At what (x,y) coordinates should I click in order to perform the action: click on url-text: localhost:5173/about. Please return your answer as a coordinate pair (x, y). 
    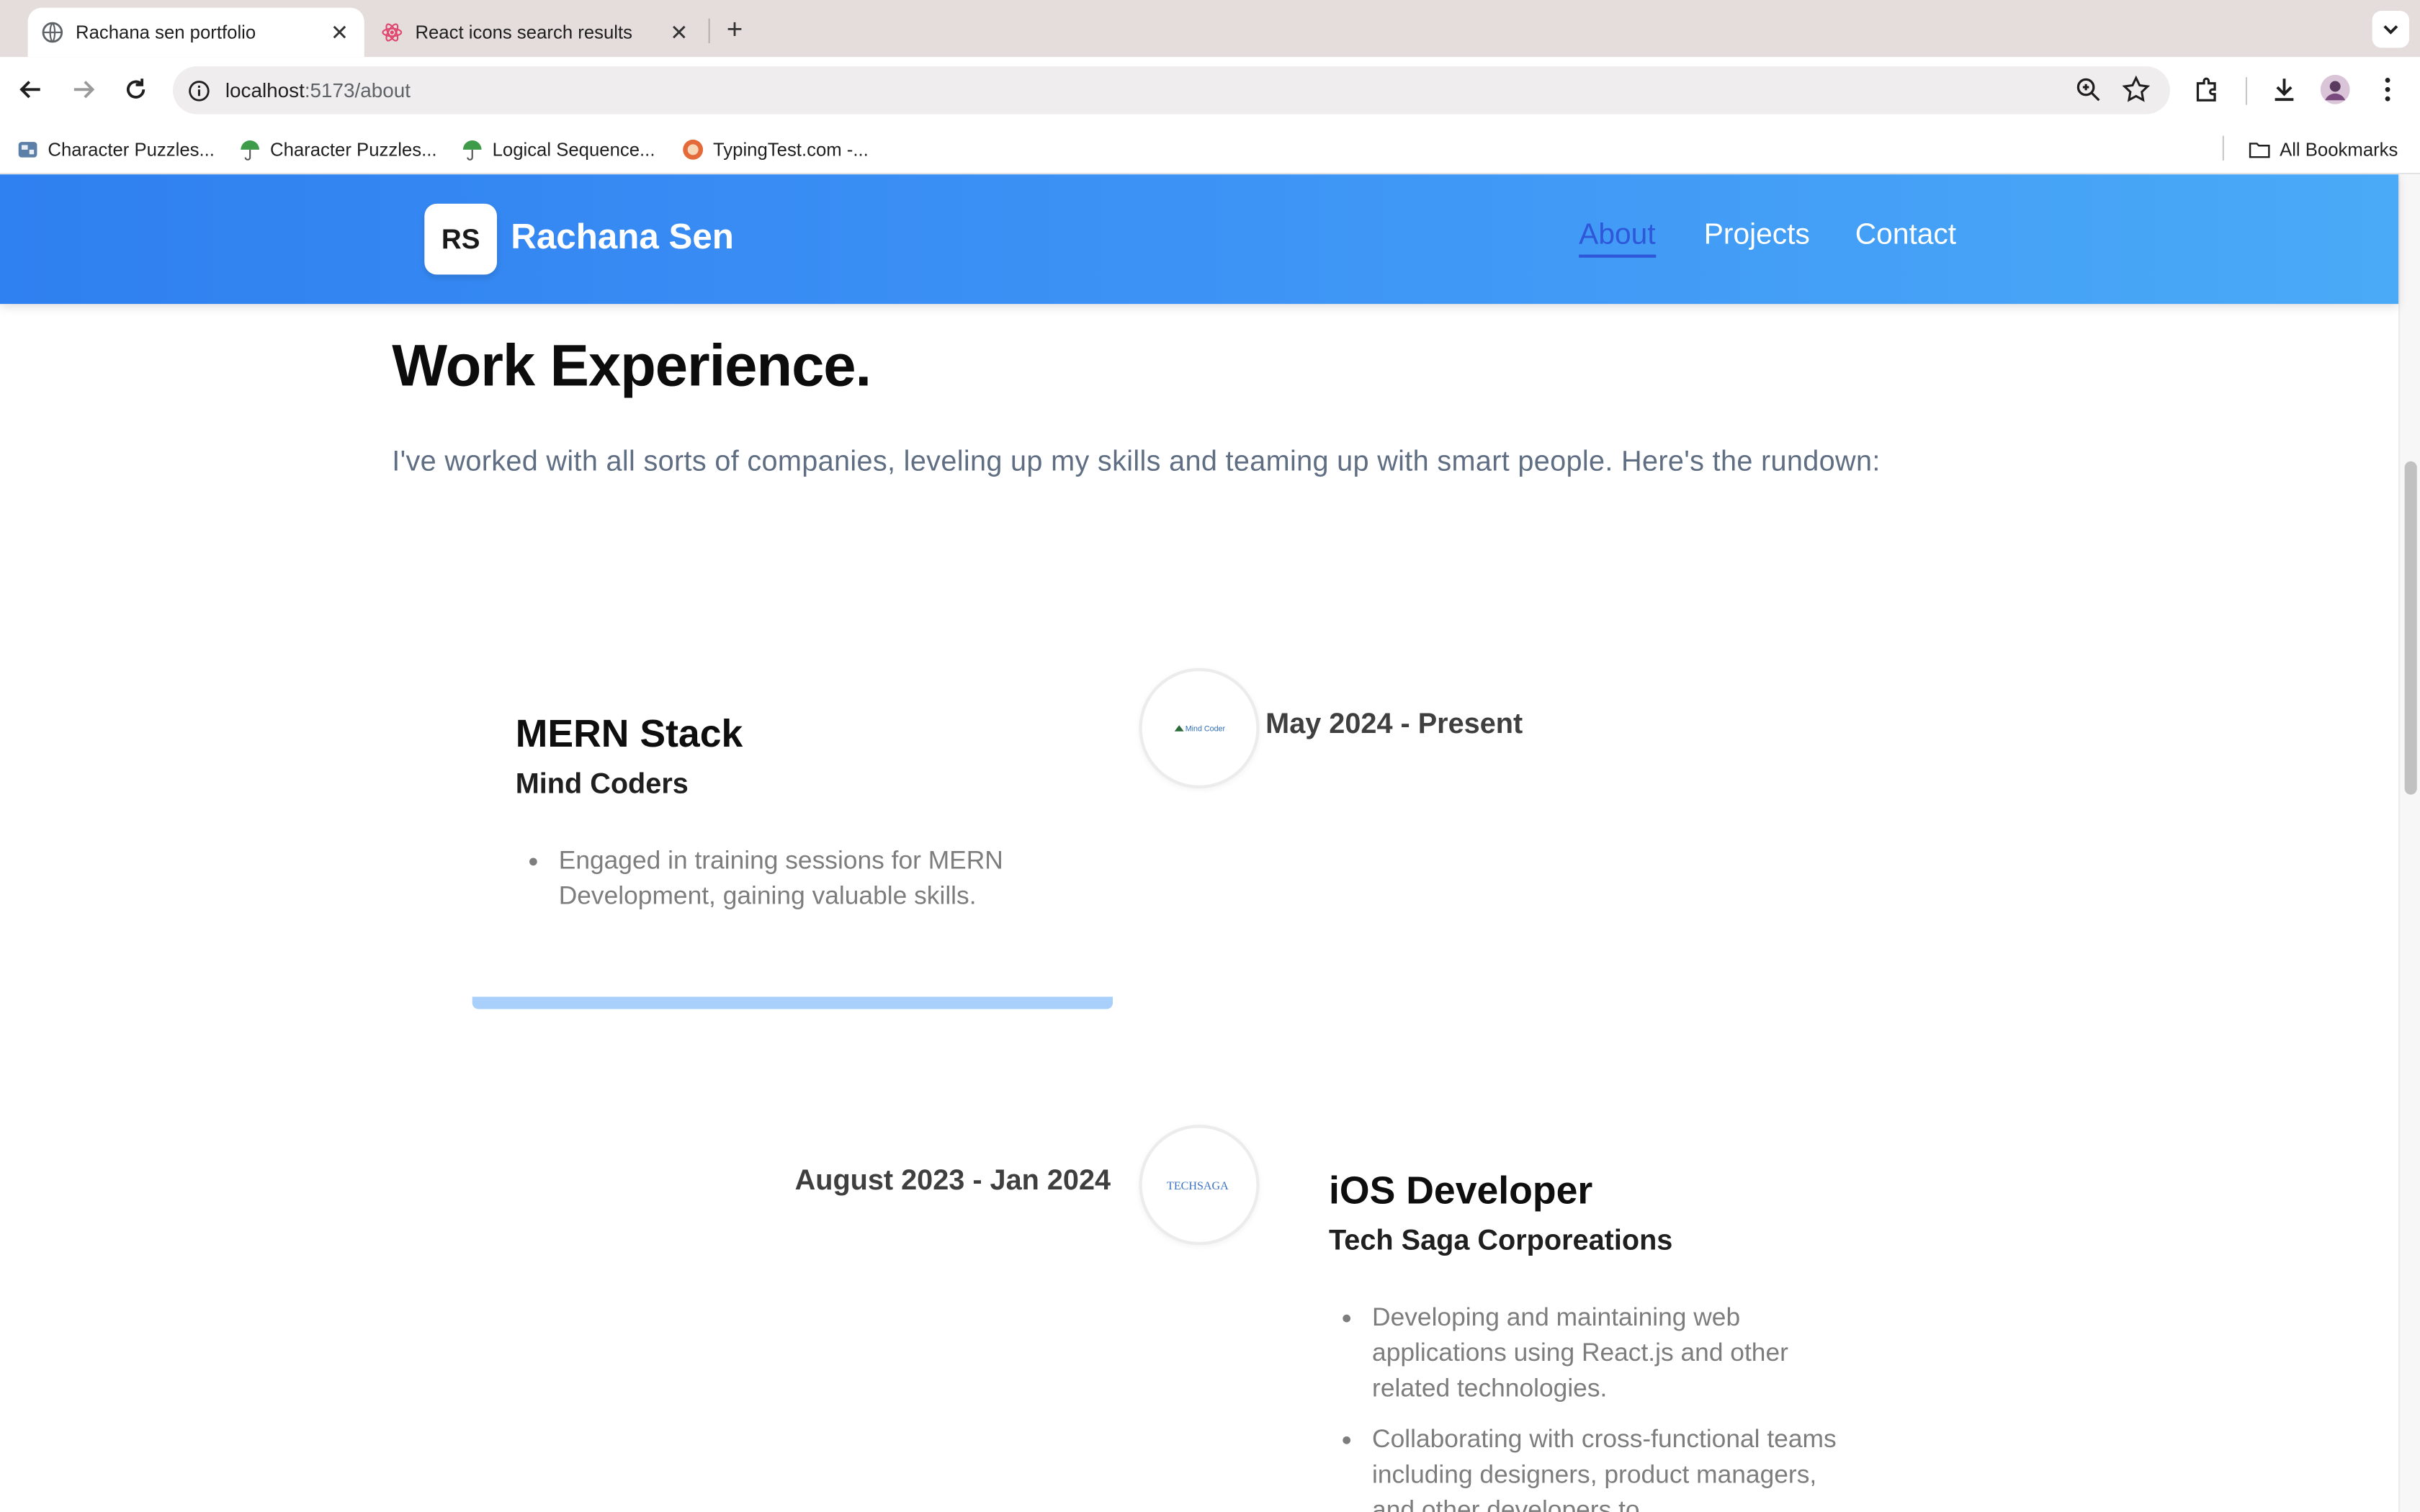
    Looking at the image, I should click on (318, 90).